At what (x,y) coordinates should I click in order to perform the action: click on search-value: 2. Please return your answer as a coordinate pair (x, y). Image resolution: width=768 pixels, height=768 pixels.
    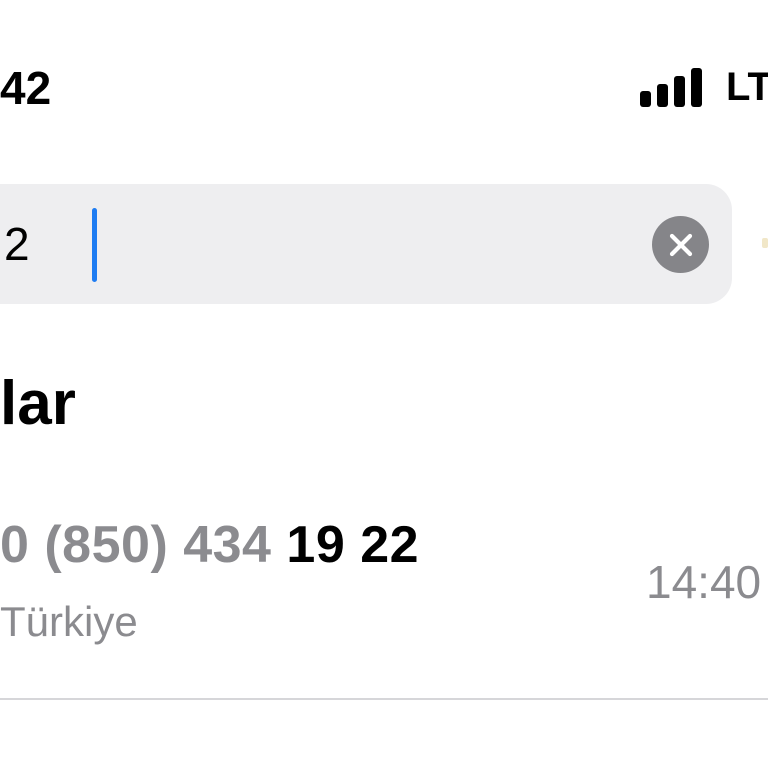
    Looking at the image, I should click on (17, 244).